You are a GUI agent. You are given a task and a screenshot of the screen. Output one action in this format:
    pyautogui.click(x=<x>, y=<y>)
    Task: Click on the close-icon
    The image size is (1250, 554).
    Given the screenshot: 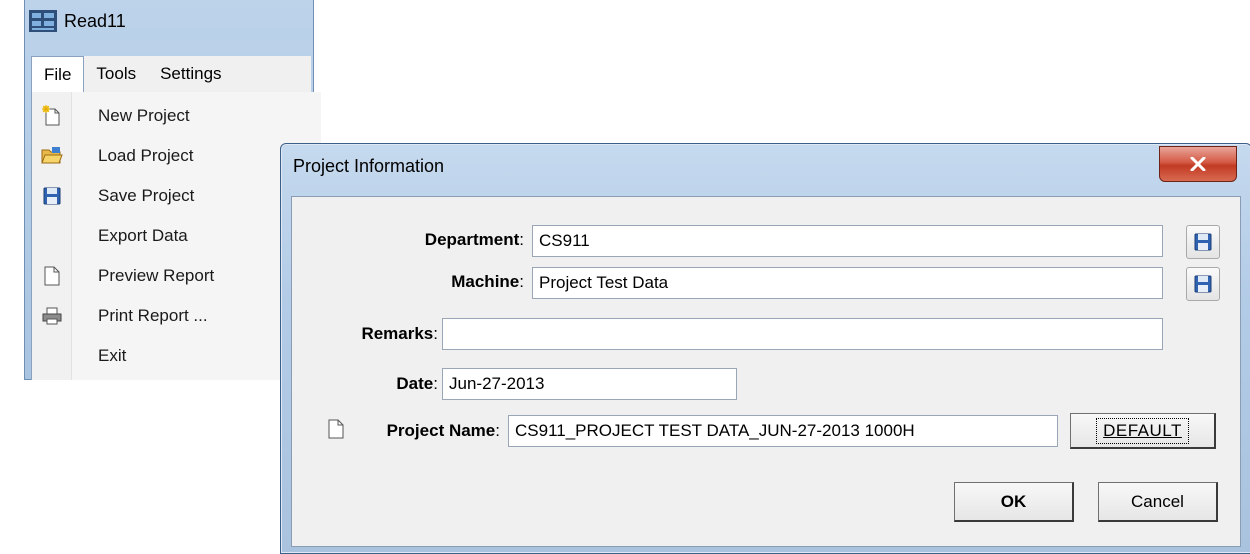 What is the action you would take?
    pyautogui.click(x=1198, y=164)
    